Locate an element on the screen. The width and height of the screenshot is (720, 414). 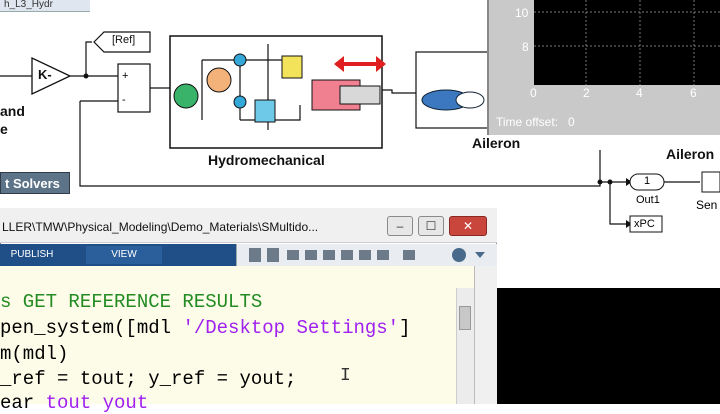
tab-publish: PUBLISH is located at coordinates (32, 255).